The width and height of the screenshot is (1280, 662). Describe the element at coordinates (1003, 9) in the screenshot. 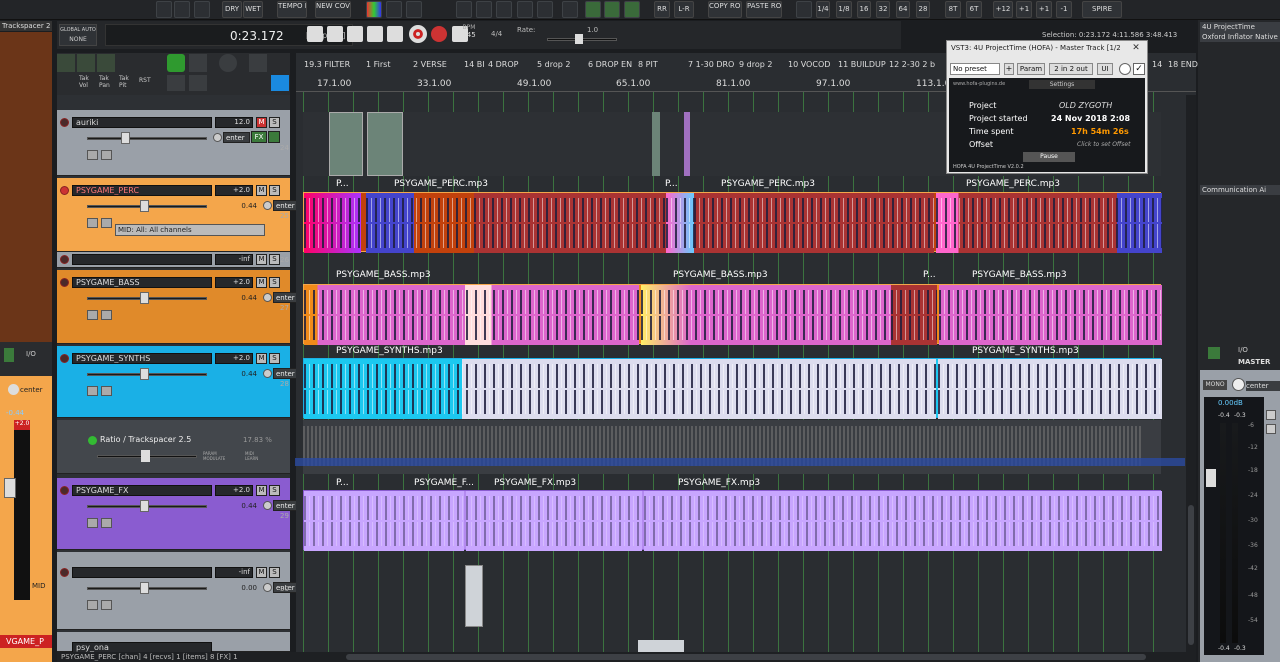

I see `offset-plus12-button: +12` at that location.